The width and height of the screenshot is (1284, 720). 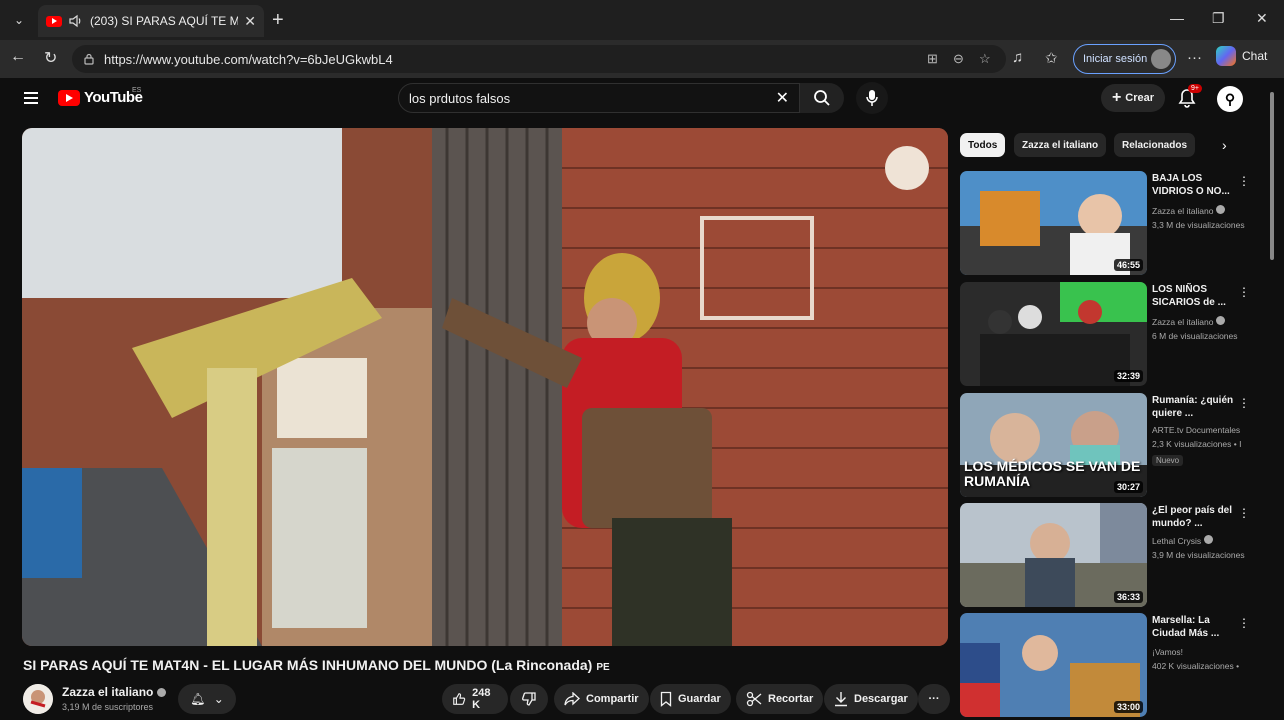 I want to click on duration-badge: 46:55, so click(x=1128, y=265).